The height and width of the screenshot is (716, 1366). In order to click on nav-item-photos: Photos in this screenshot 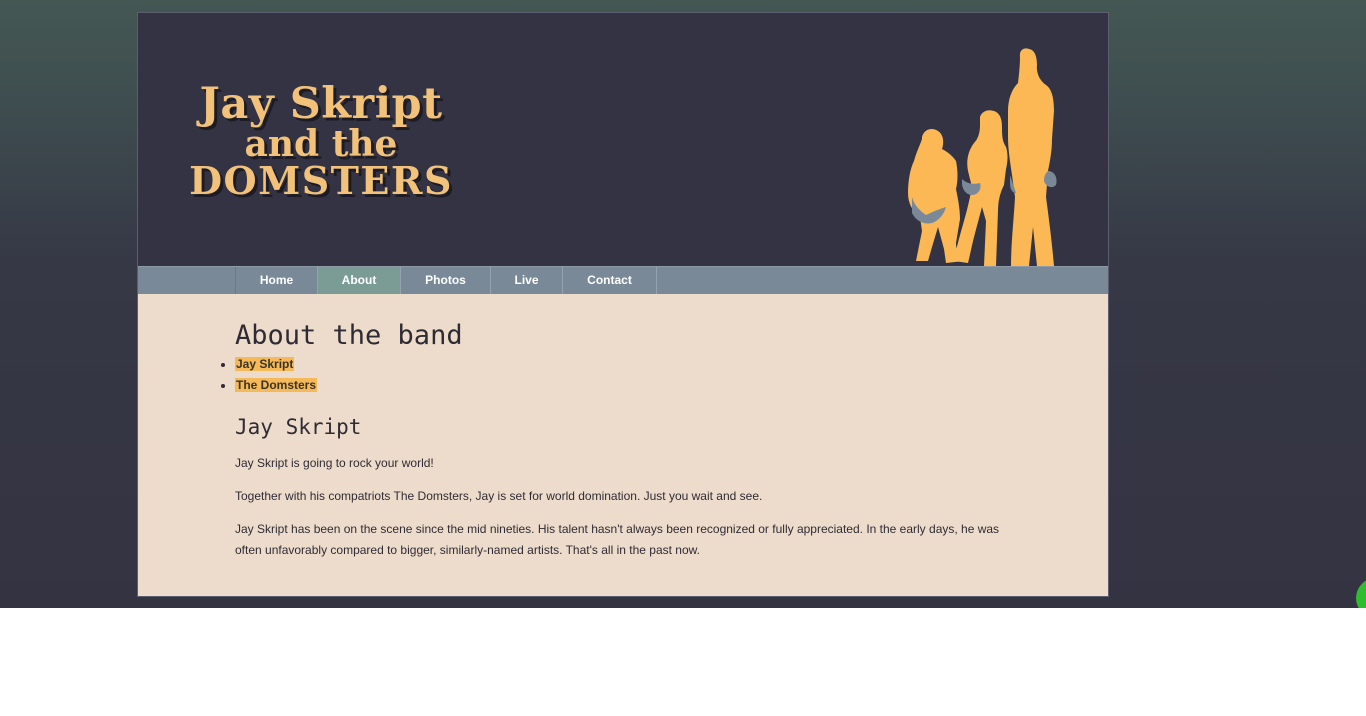, I will do `click(446, 280)`.